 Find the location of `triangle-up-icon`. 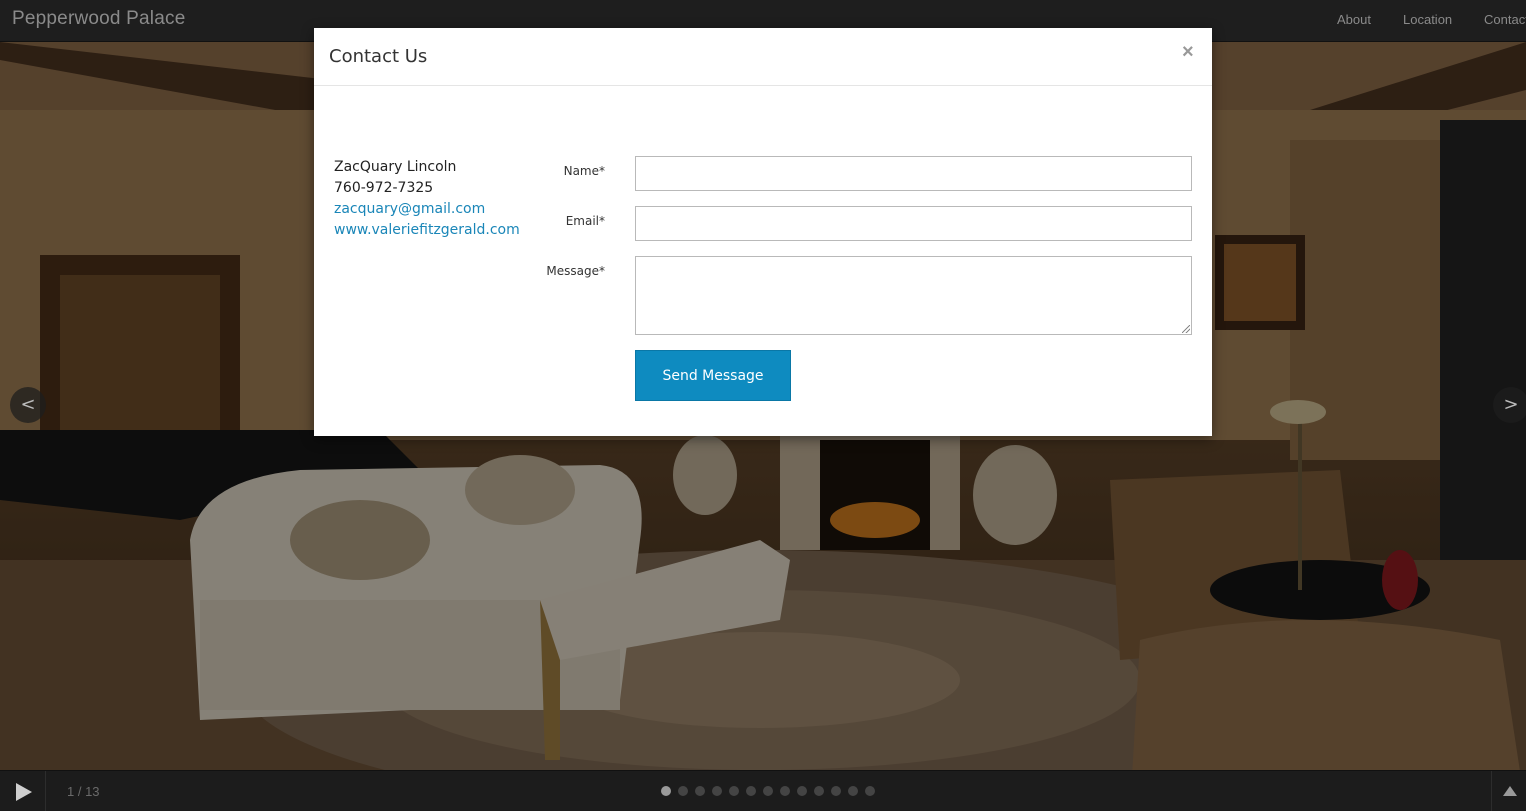

triangle-up-icon is located at coordinates (1510, 791).